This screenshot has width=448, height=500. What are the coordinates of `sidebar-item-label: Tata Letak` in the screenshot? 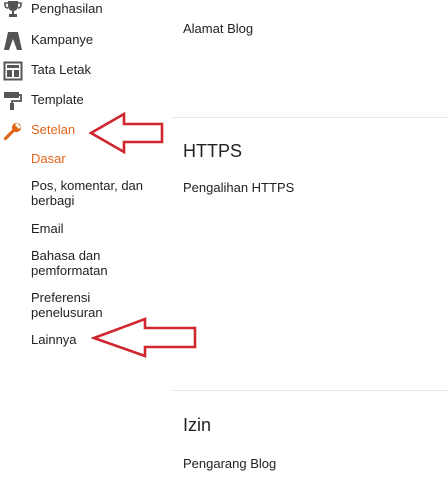 It's located at (61, 69).